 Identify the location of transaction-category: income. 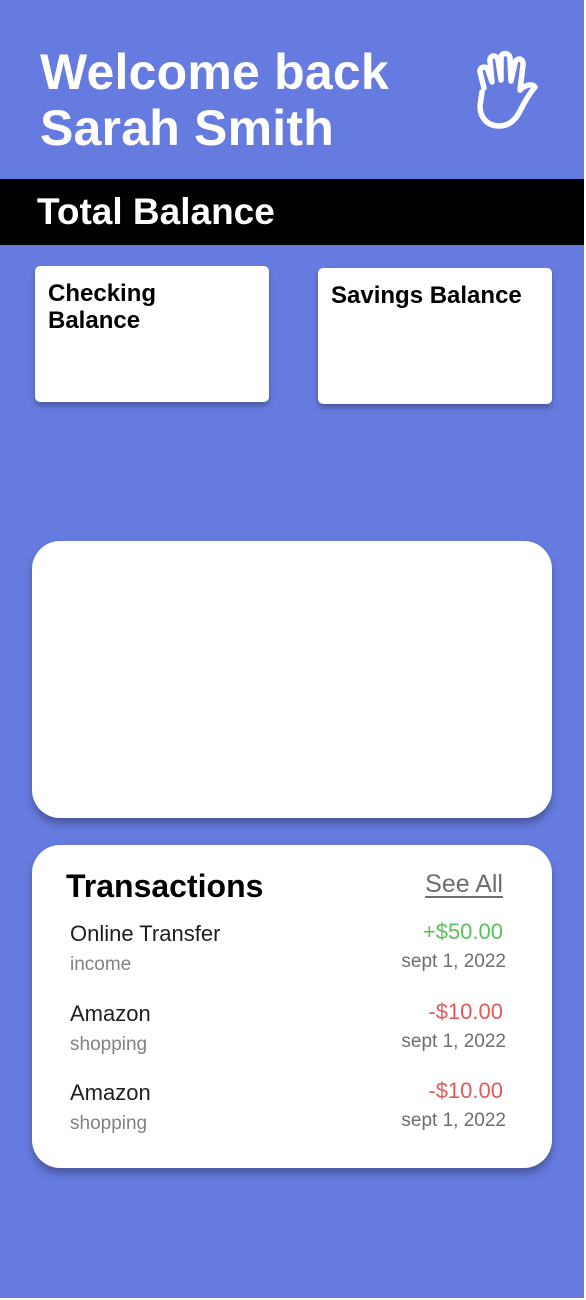
(101, 964).